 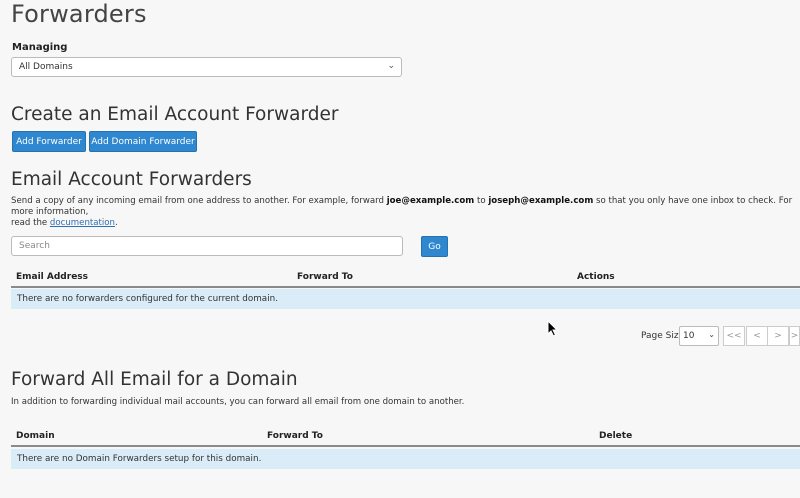 I want to click on page-size-label: Page Size, so click(x=663, y=336).